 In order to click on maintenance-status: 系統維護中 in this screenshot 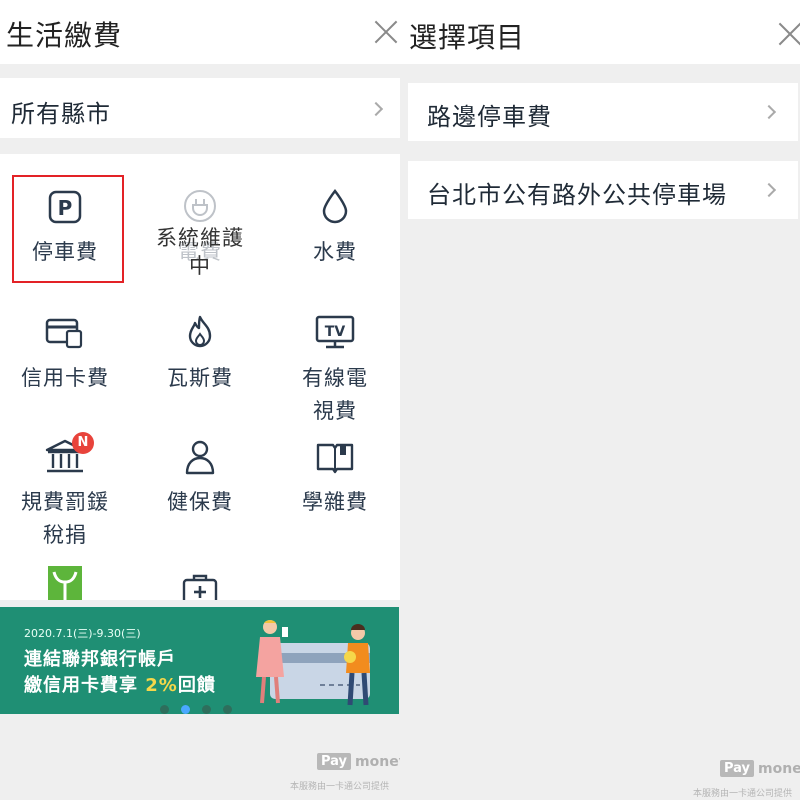, I will do `click(200, 252)`.